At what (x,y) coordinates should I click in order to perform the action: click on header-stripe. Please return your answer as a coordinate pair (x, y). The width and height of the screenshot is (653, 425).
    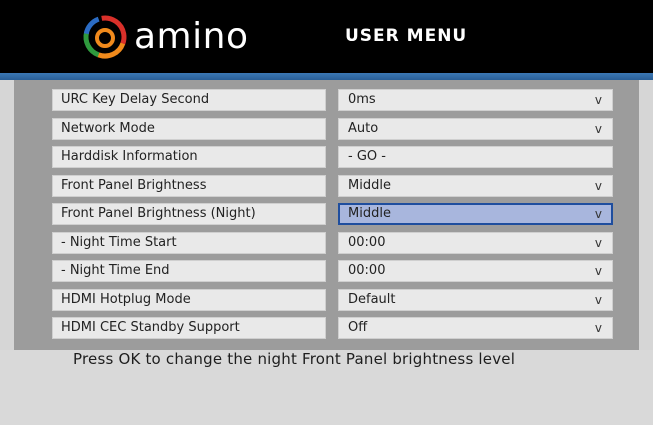
    Looking at the image, I should click on (326, 76).